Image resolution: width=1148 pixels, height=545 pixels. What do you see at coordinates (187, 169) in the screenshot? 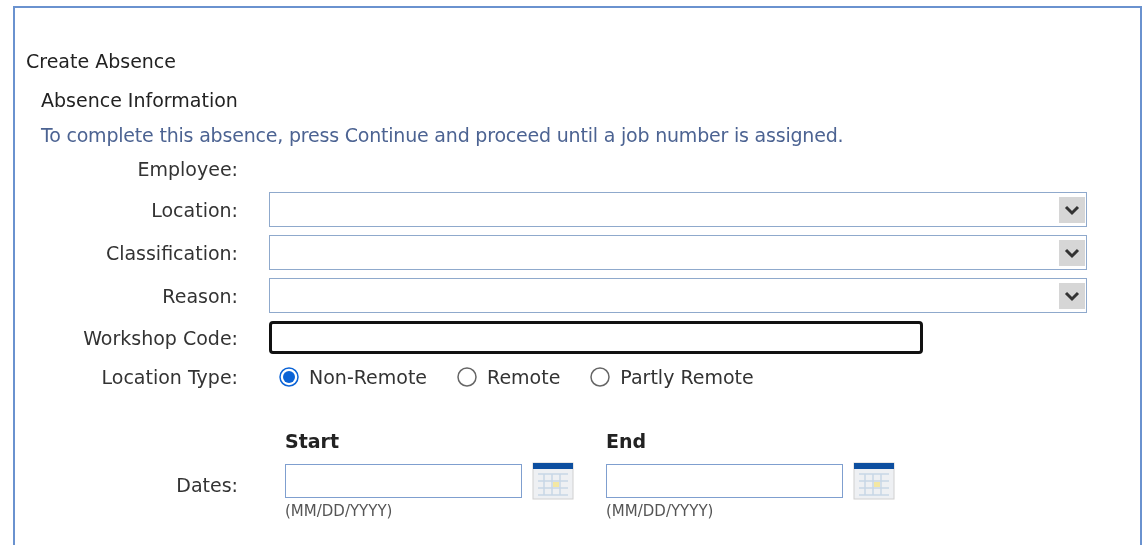
I see `field-label: Employee:` at bounding box center [187, 169].